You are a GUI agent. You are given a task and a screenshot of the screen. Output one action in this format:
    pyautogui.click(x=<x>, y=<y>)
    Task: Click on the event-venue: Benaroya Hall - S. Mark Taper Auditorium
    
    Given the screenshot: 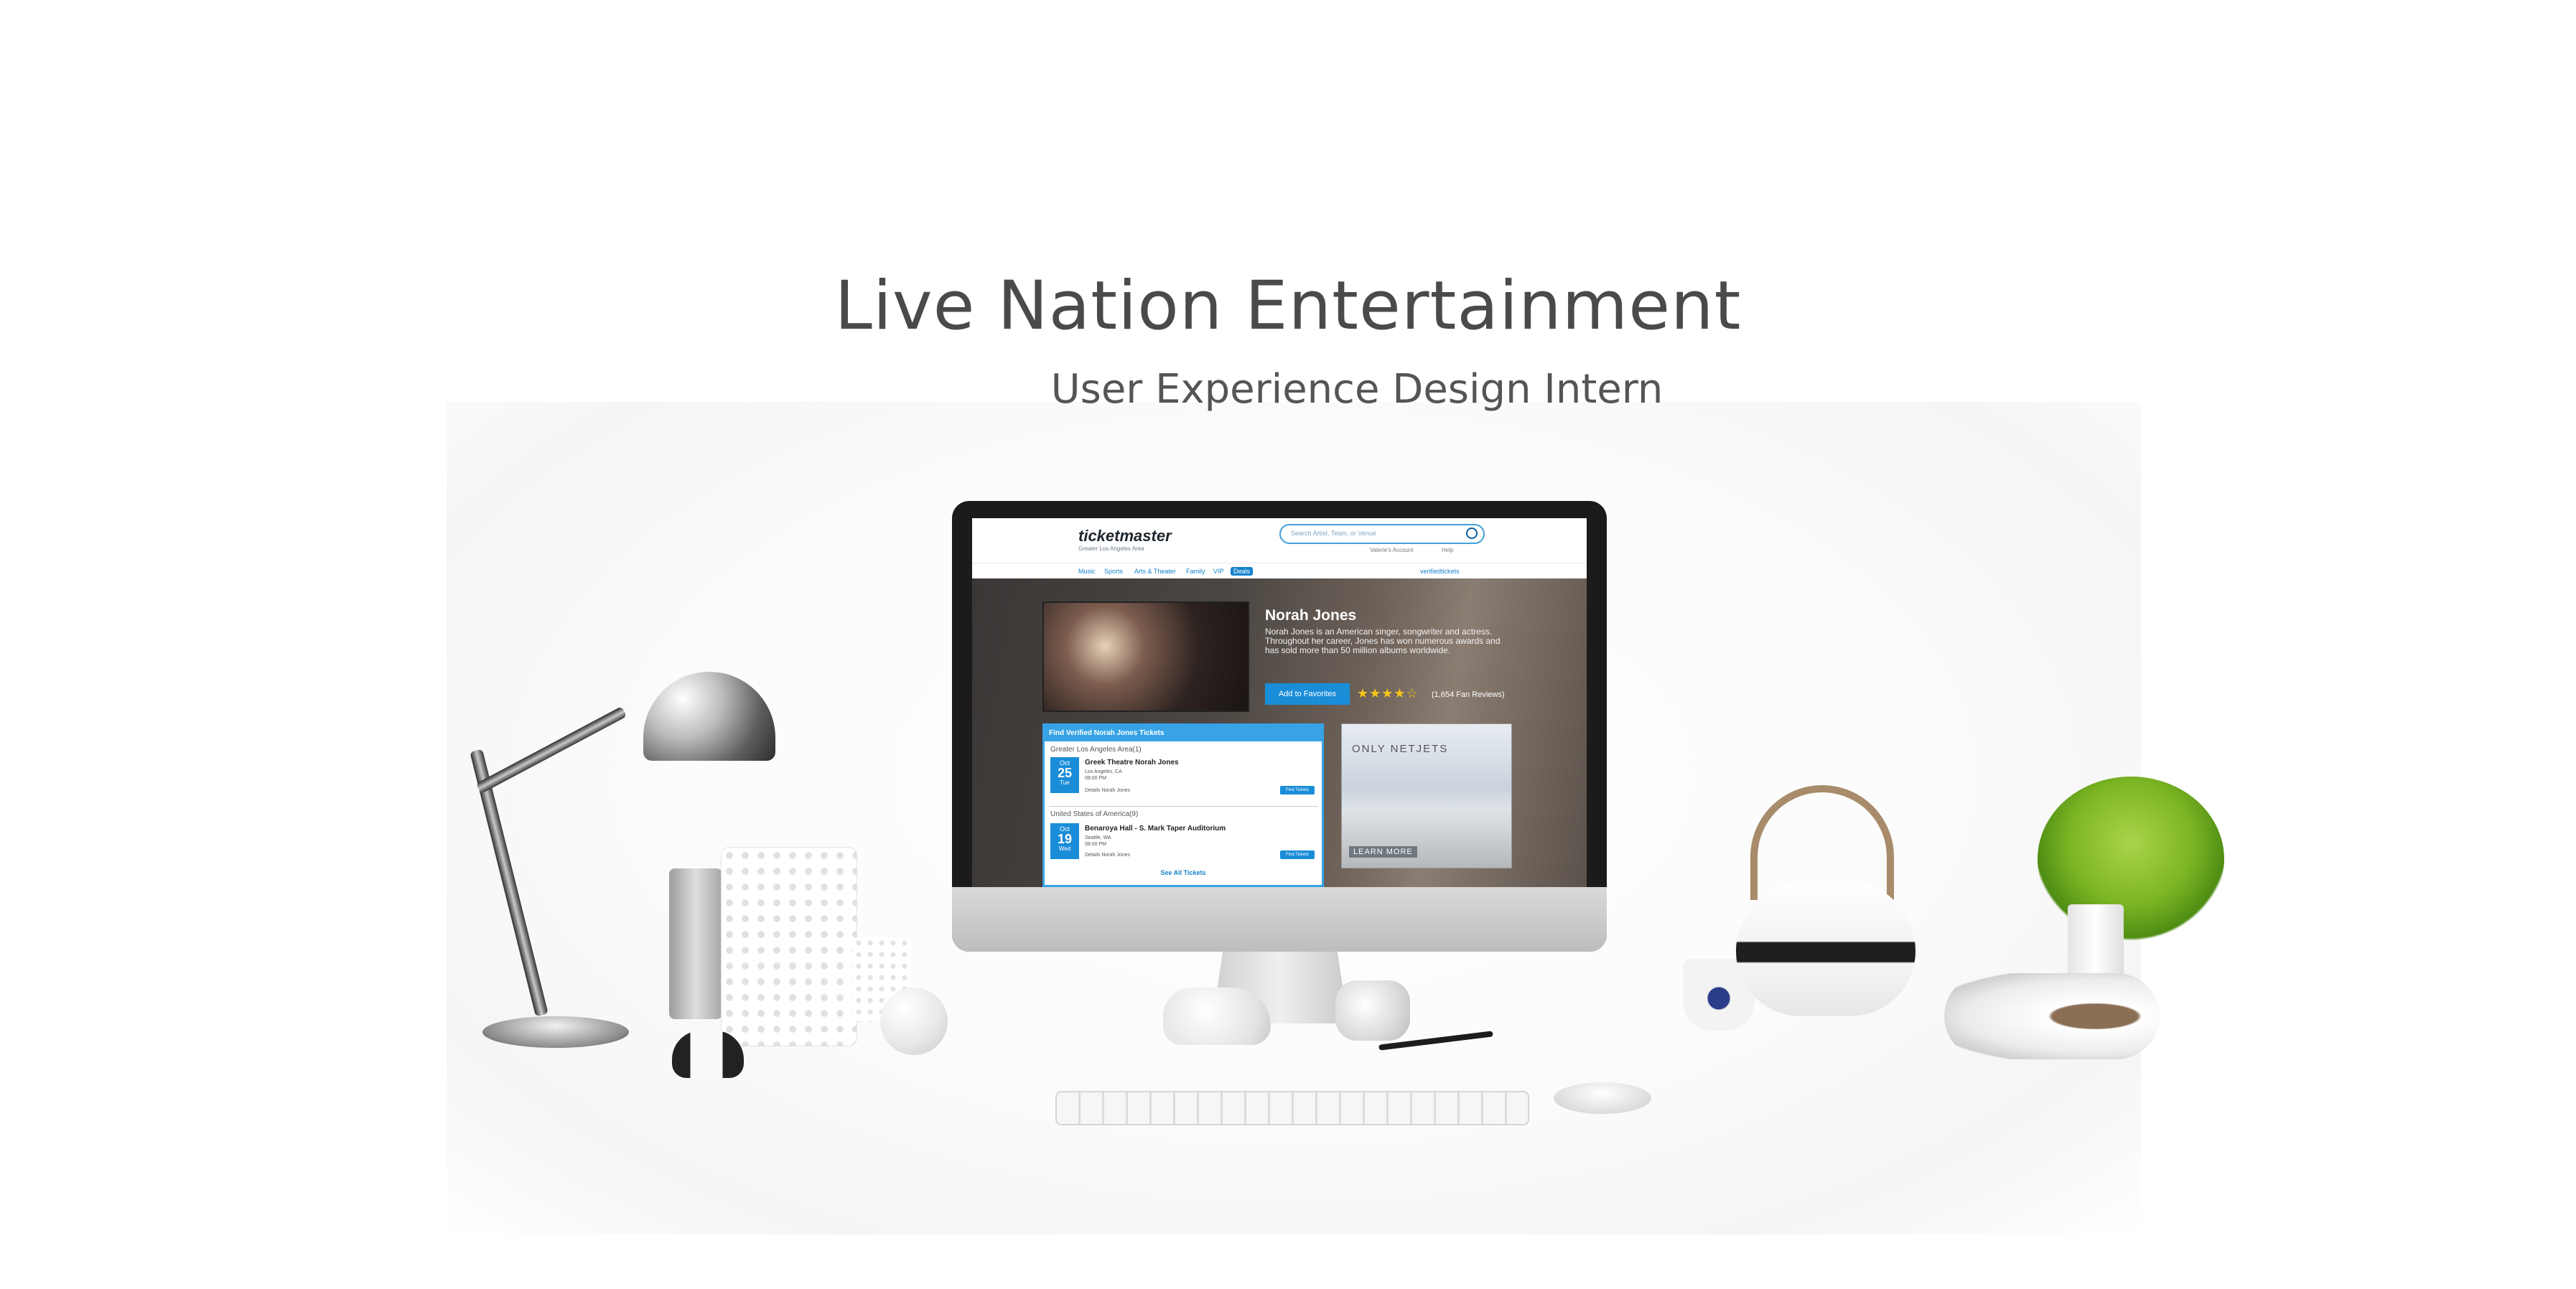 What is the action you would take?
    pyautogui.click(x=1155, y=829)
    